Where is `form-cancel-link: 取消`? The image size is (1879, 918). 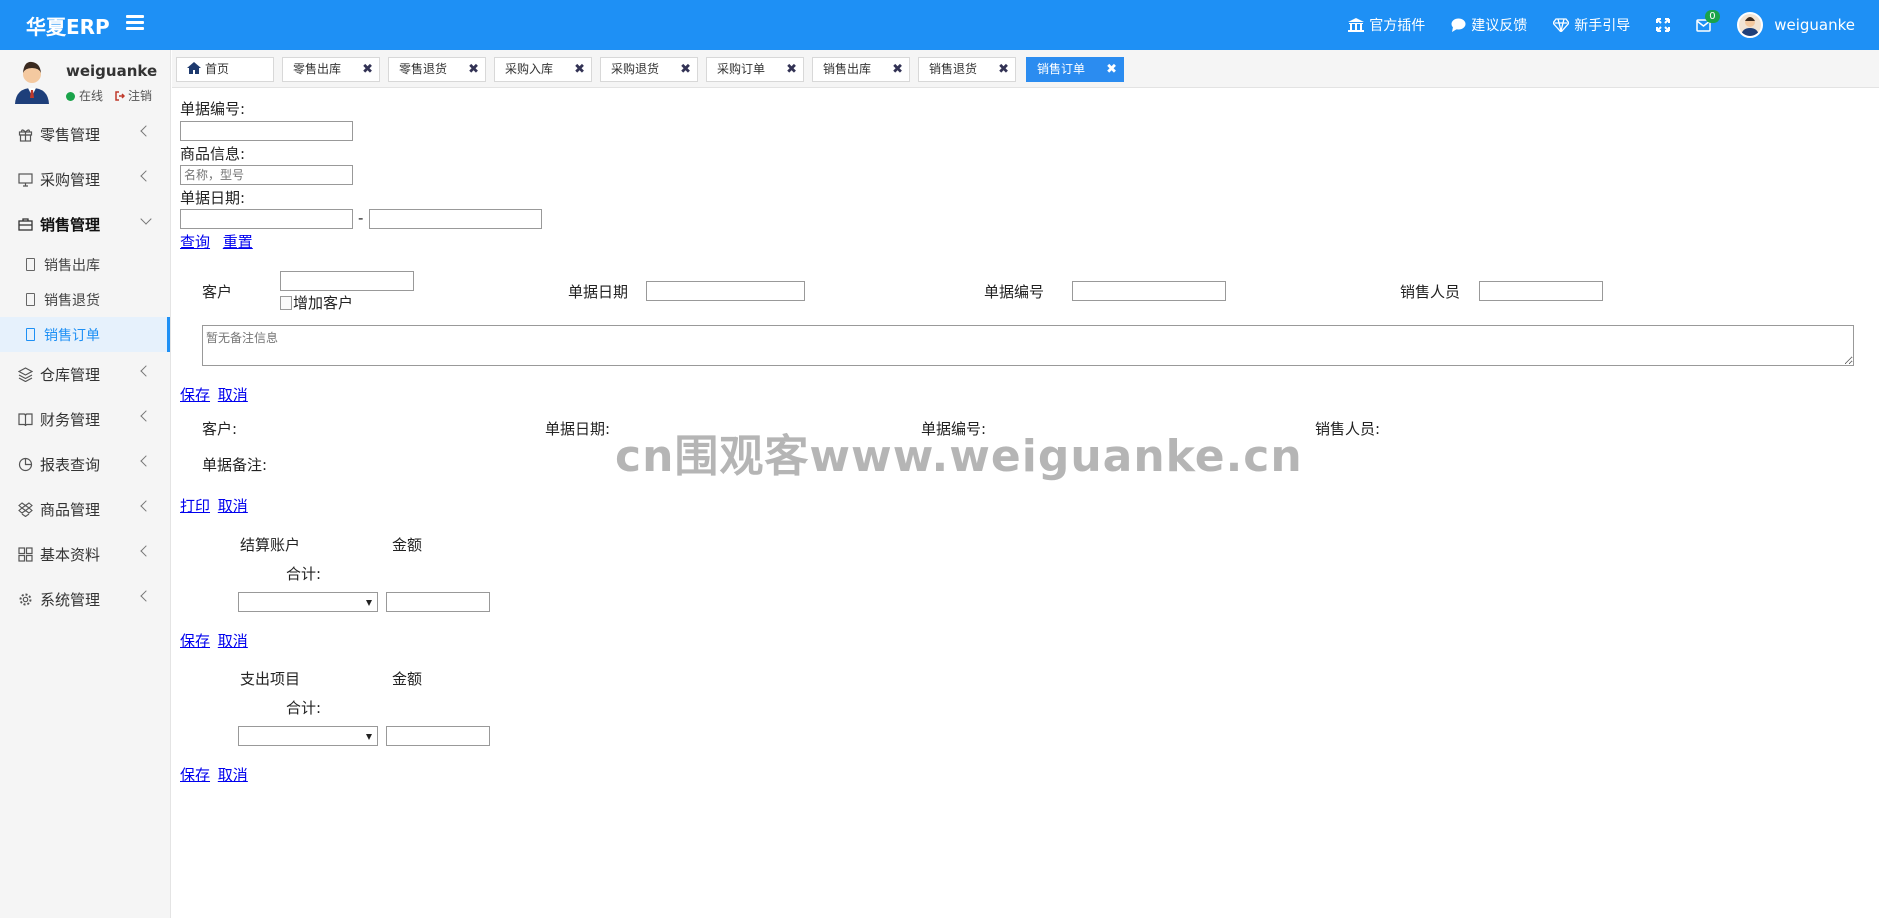 form-cancel-link: 取消 is located at coordinates (233, 395).